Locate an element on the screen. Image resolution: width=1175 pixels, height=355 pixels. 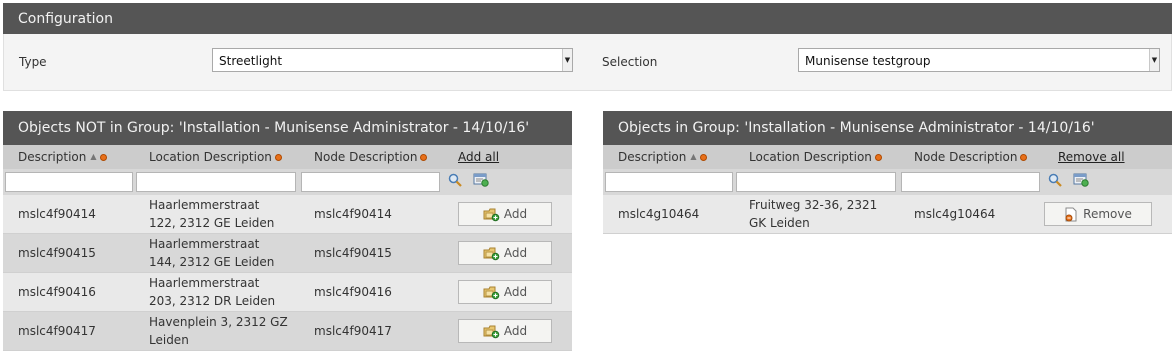
location-cell: Haarlemmerstraat 144, 2312 GE Leiden is located at coordinates (212, 253).